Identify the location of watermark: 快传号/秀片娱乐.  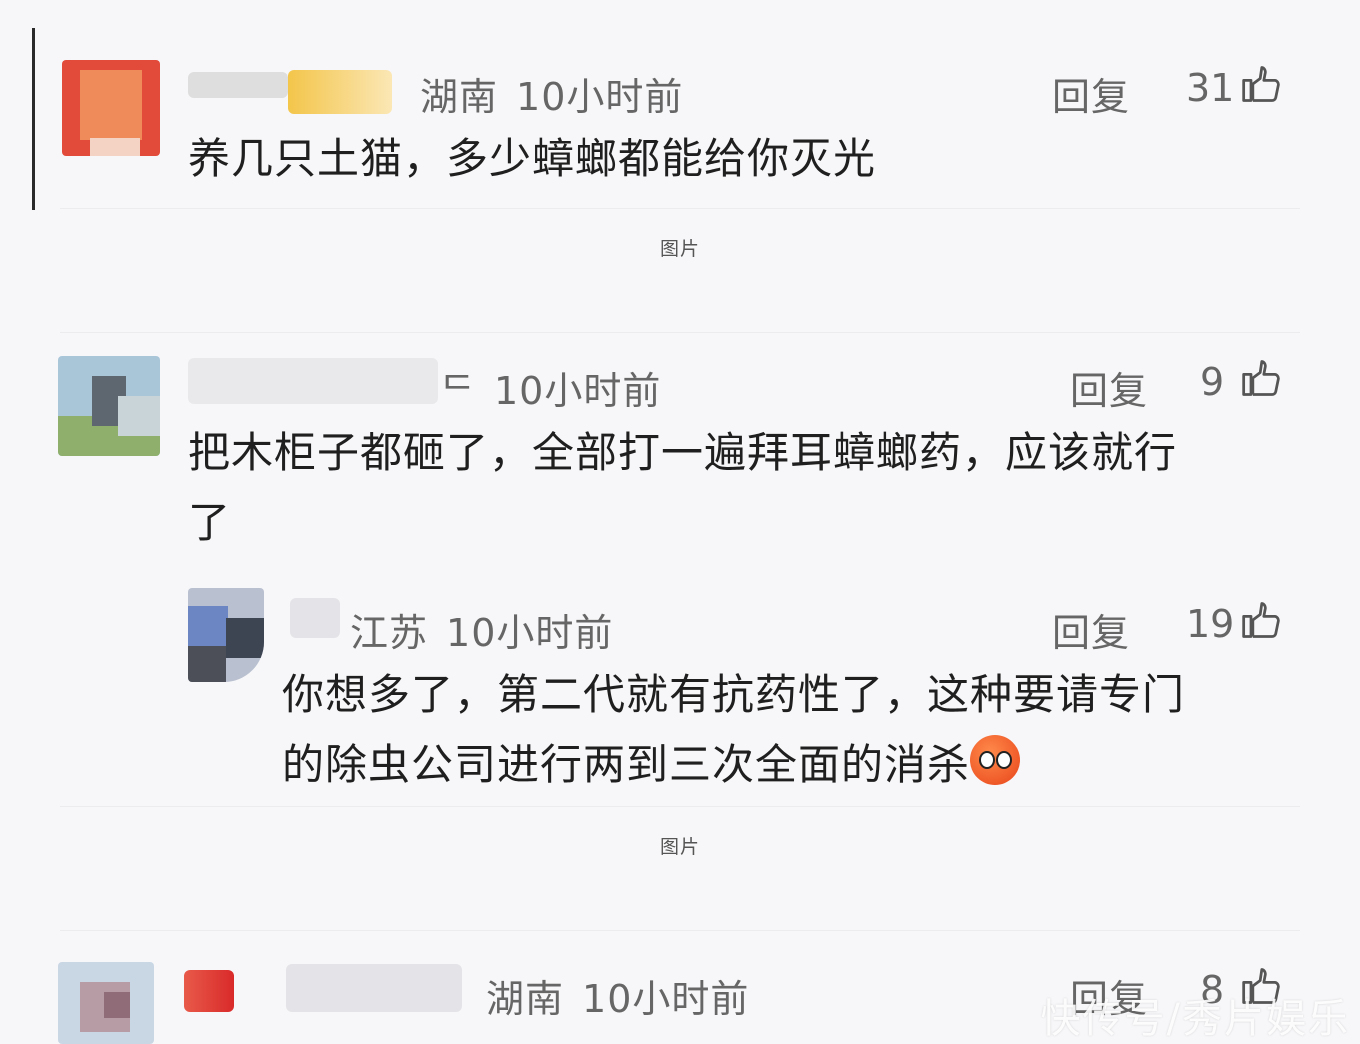
(1195, 1019).